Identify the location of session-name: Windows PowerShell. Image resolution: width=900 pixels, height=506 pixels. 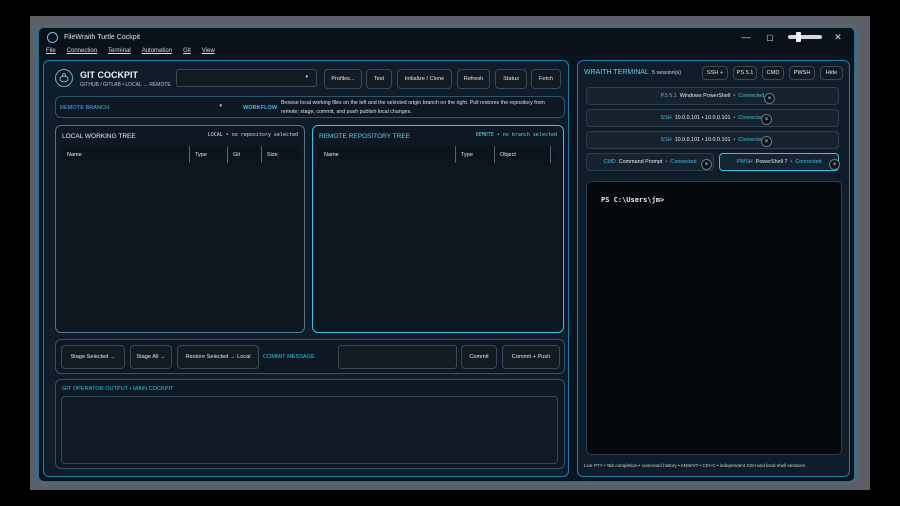
(705, 96).